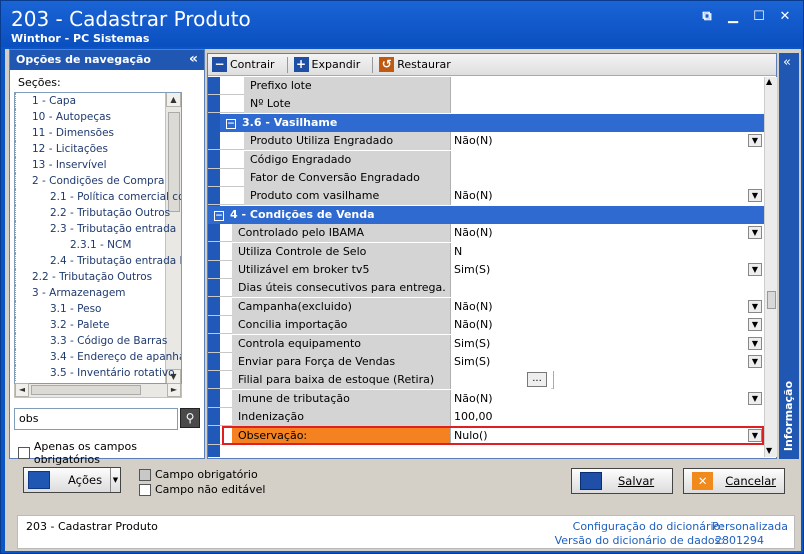 The width and height of the screenshot is (804, 554). What do you see at coordinates (734, 481) in the screenshot?
I see `cancel-button: ✕ Cancelar` at bounding box center [734, 481].